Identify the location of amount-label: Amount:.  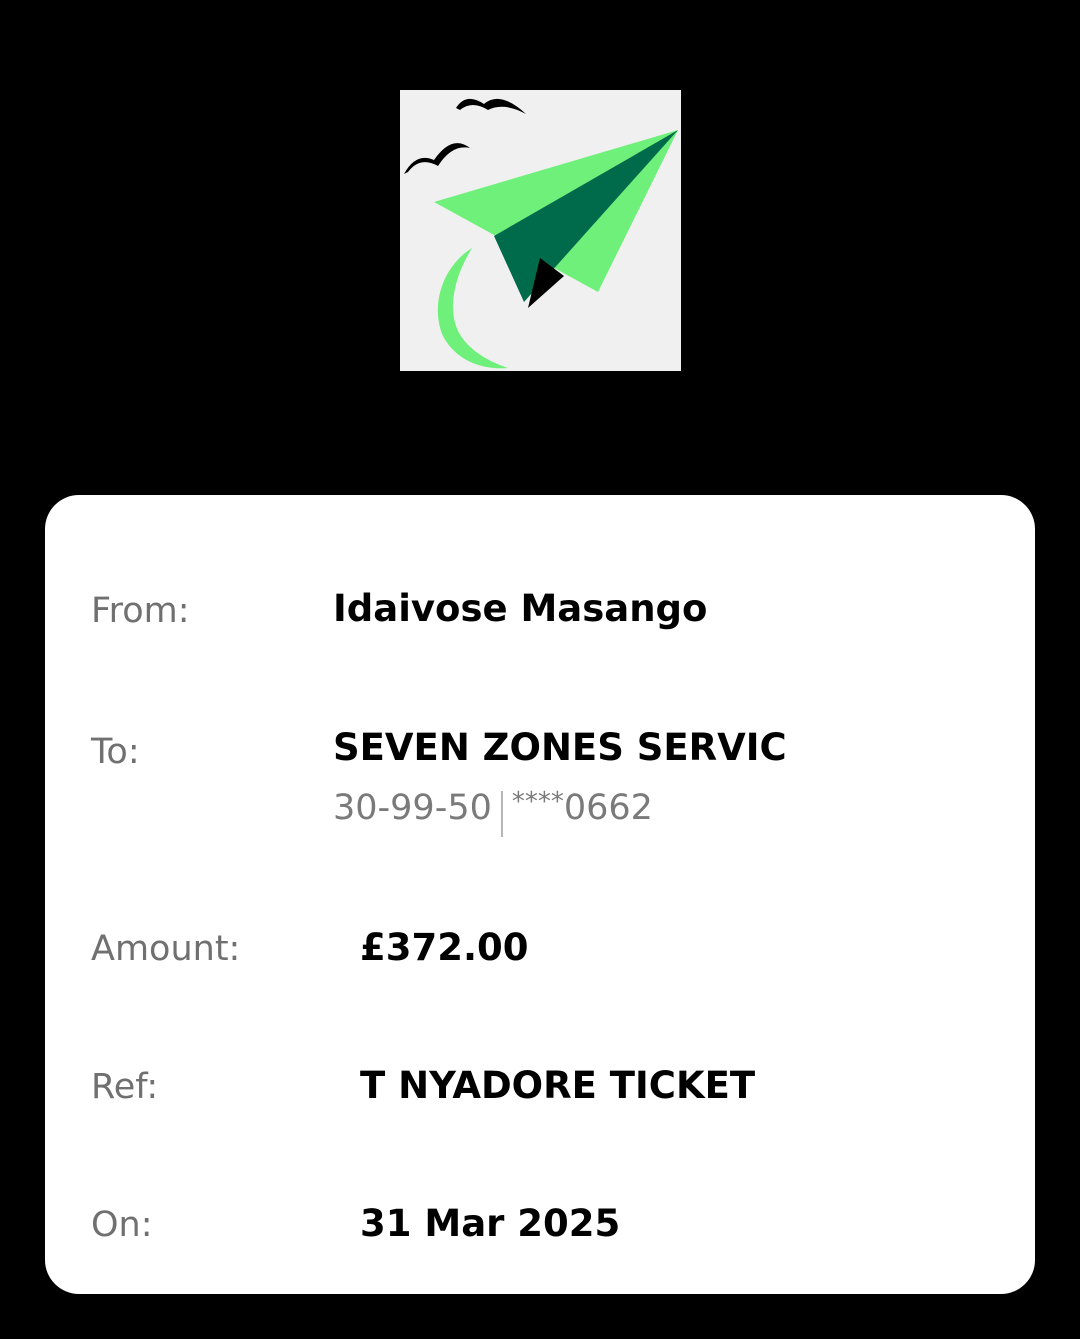
(166, 949).